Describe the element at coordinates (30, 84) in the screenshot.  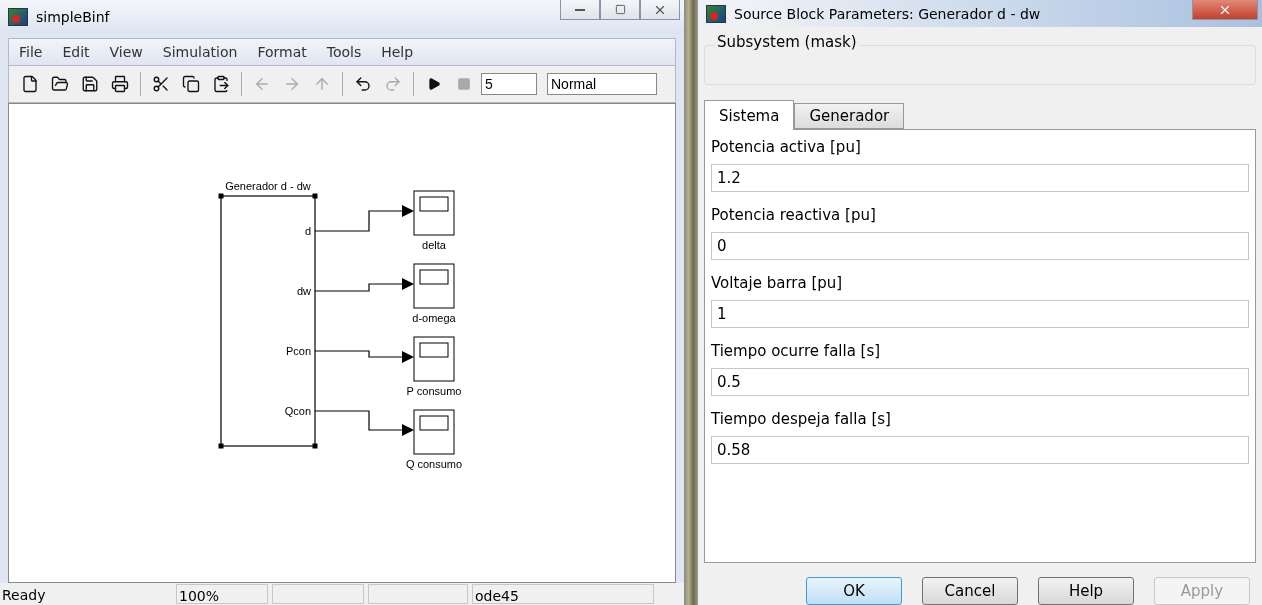
I see `new-file-icon` at that location.